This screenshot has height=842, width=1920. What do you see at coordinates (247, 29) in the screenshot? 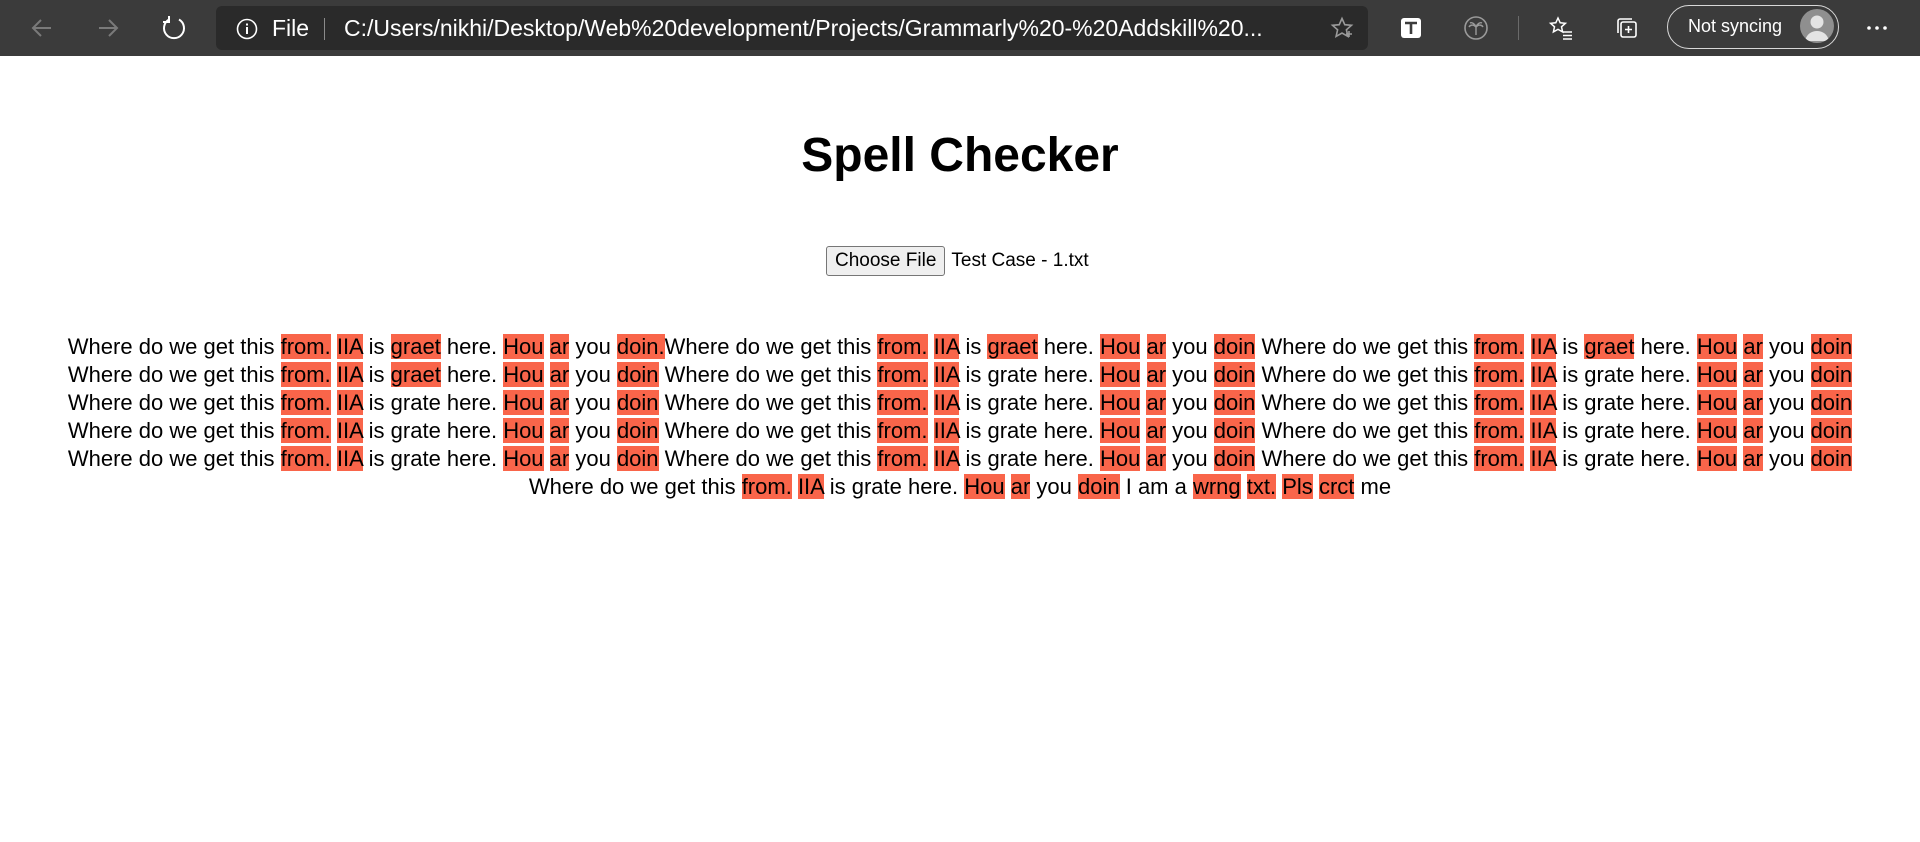
I see `info-icon` at bounding box center [247, 29].